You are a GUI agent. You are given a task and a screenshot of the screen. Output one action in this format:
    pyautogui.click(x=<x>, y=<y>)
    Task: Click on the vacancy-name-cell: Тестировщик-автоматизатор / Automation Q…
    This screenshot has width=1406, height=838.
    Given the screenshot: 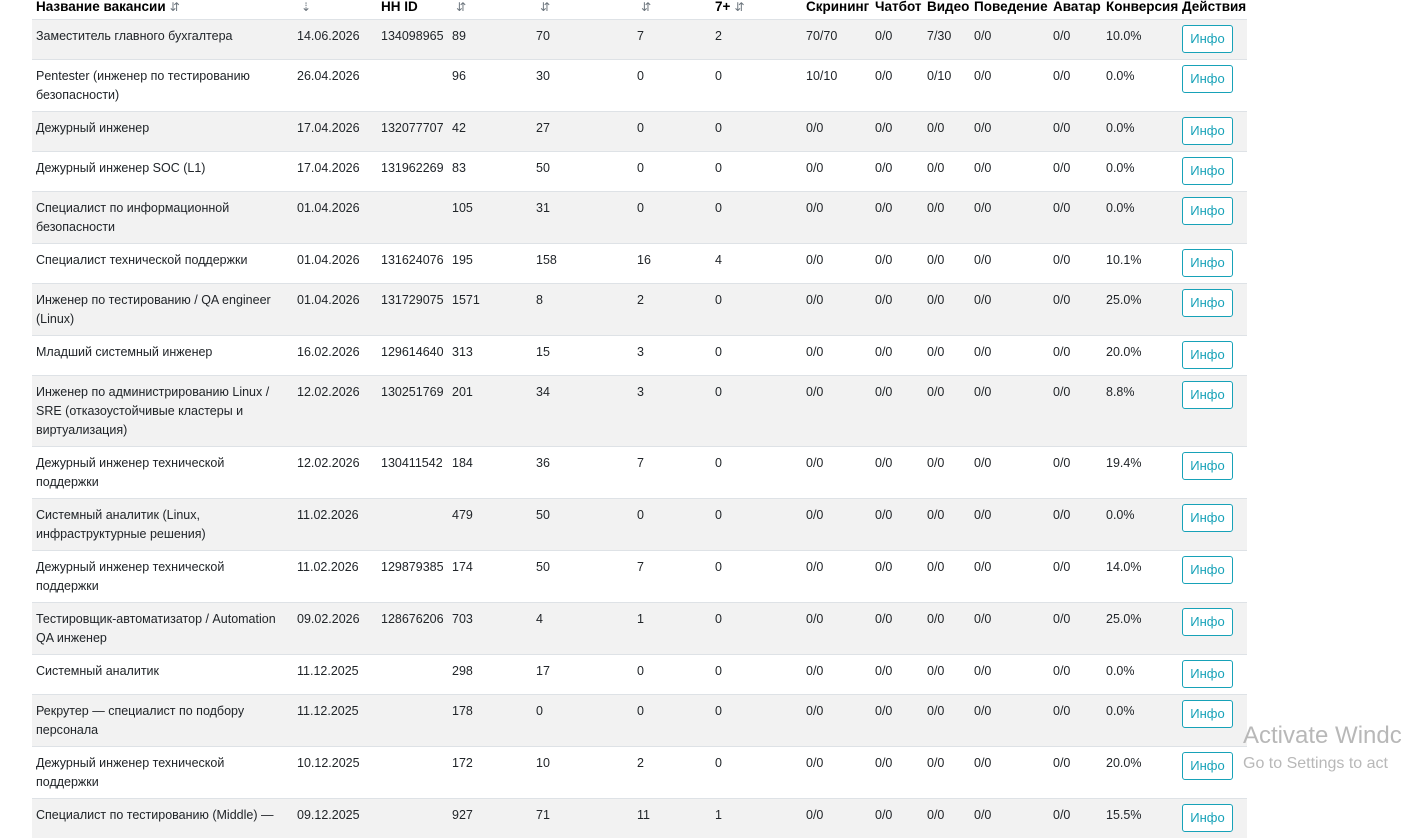 What is the action you would take?
    pyautogui.click(x=162, y=629)
    